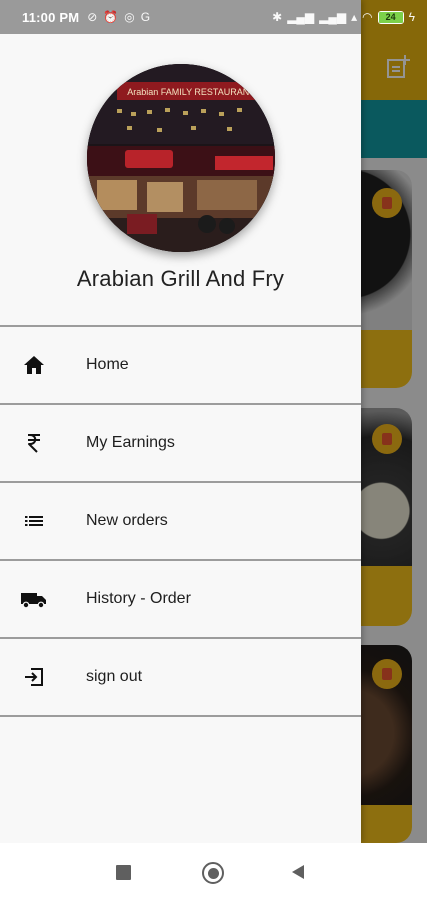 The image size is (427, 900). What do you see at coordinates (298, 872) in the screenshot?
I see `back-button` at bounding box center [298, 872].